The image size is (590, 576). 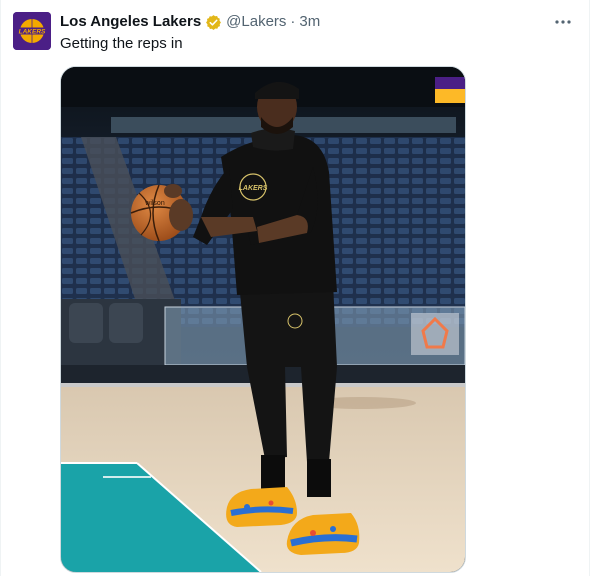 What do you see at coordinates (563, 22) in the screenshot?
I see `more-options-icon` at bounding box center [563, 22].